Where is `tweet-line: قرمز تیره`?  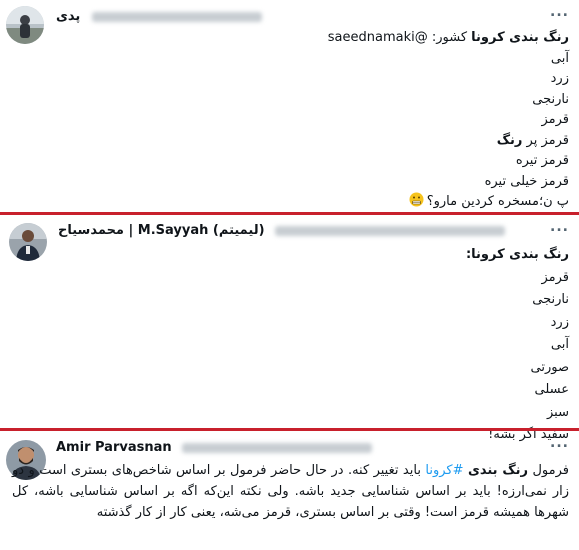 tweet-line: قرمز تیره is located at coordinates (542, 160).